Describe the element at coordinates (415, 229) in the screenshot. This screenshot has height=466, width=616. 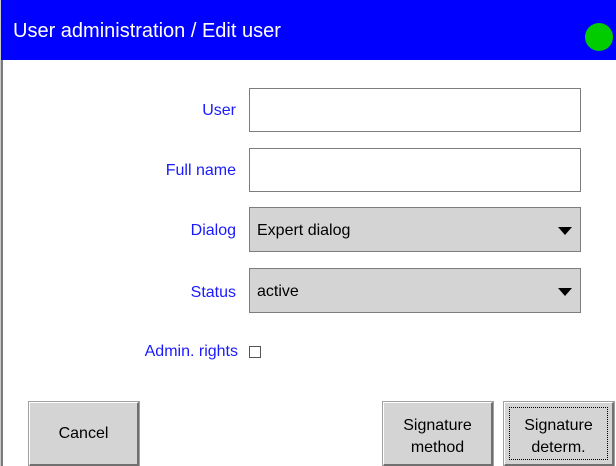
I see `dialog-dropdown: Expert dialog` at that location.